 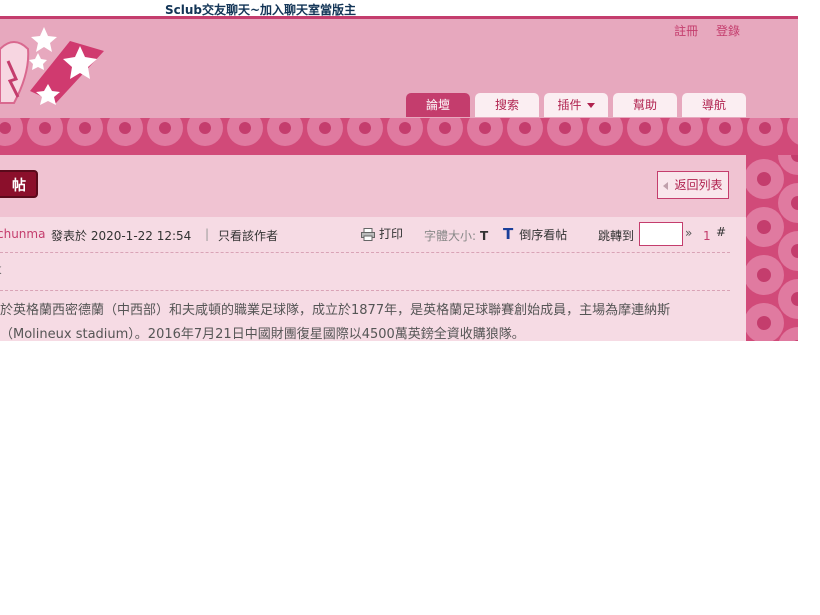 I want to click on floor-number: 1, so click(x=707, y=236).